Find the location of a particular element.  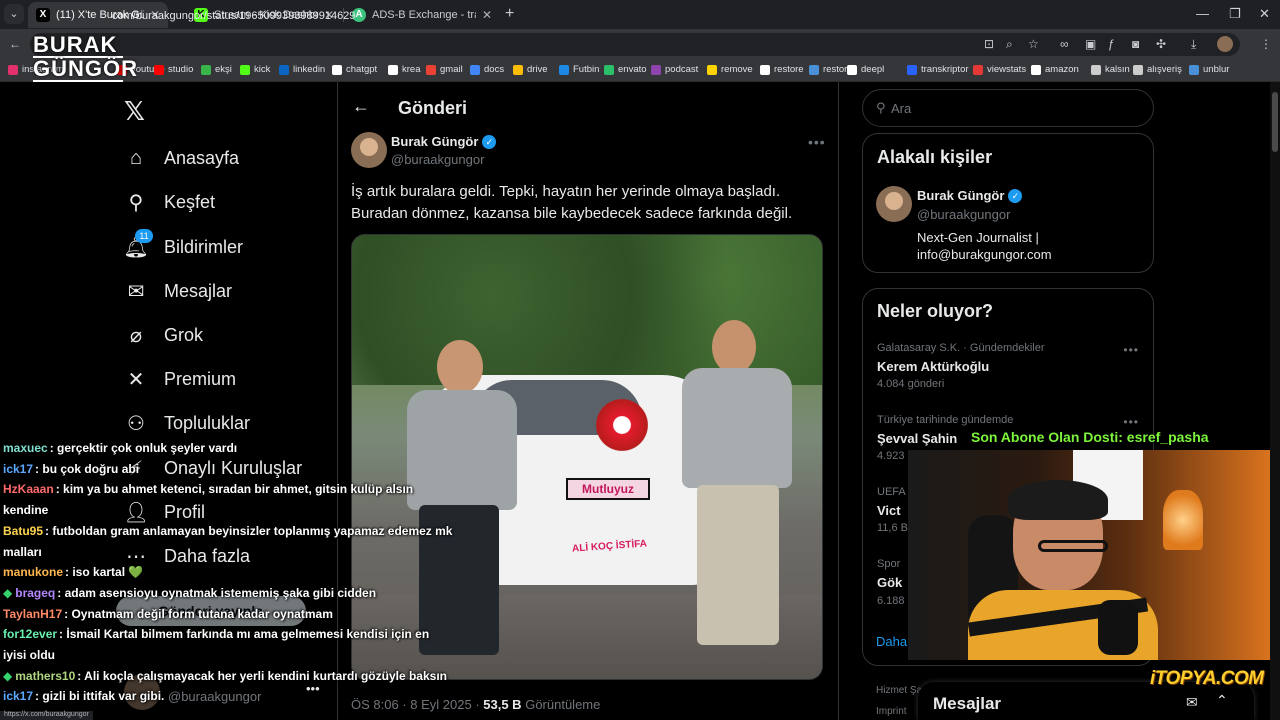

bookmark-item: deepl is located at coordinates (865, 69).